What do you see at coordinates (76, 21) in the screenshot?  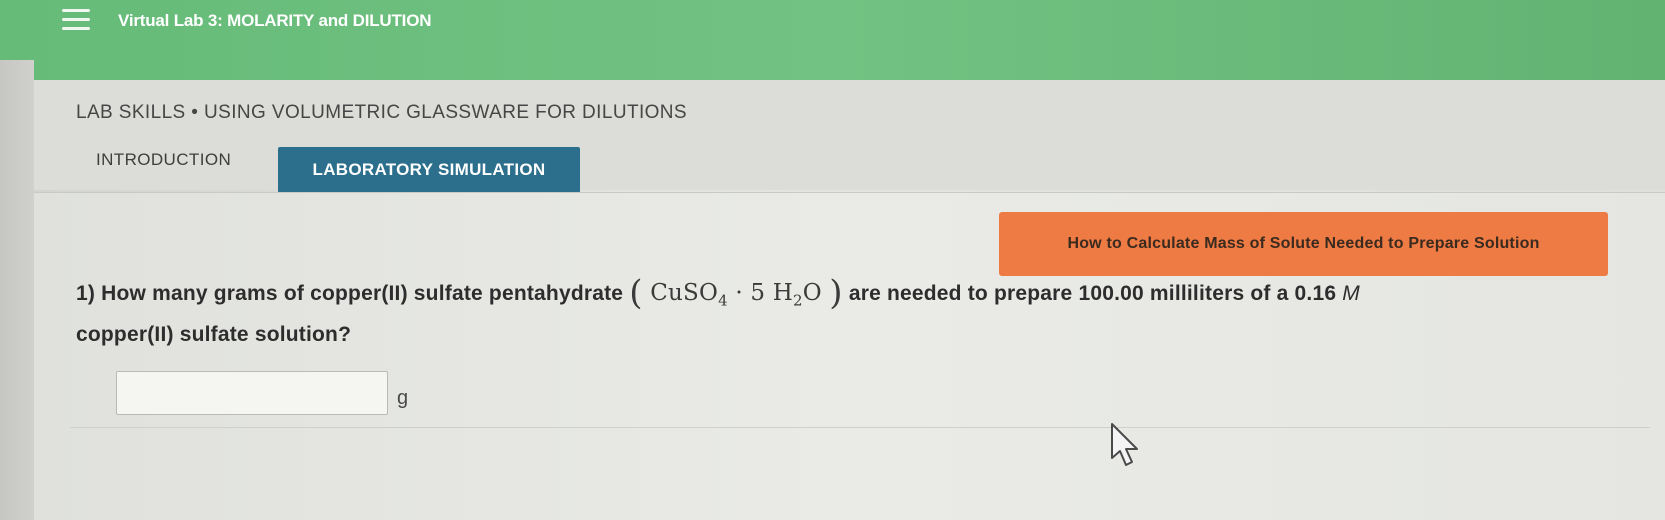 I see `hamburger-menu-icon` at bounding box center [76, 21].